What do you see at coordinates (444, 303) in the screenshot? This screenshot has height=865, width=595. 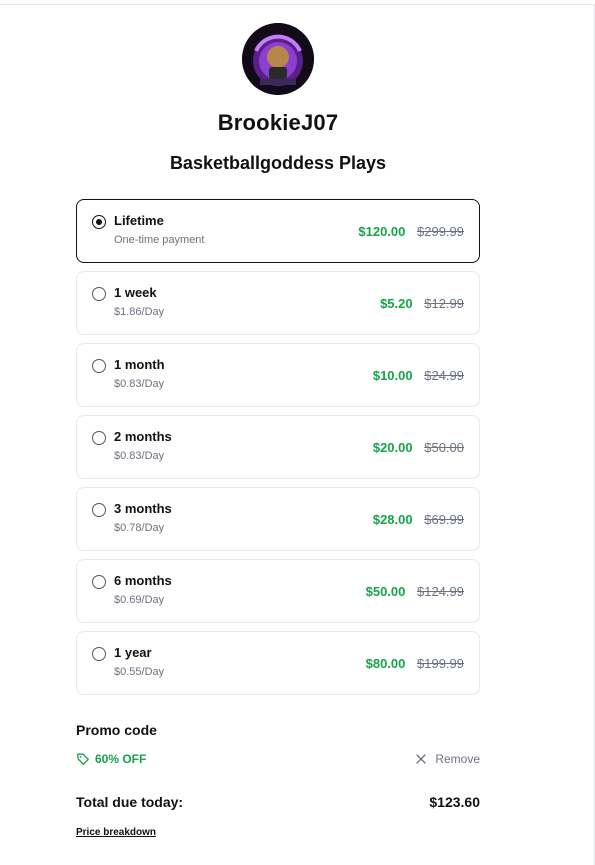 I see `plan-original-price: $12.99` at bounding box center [444, 303].